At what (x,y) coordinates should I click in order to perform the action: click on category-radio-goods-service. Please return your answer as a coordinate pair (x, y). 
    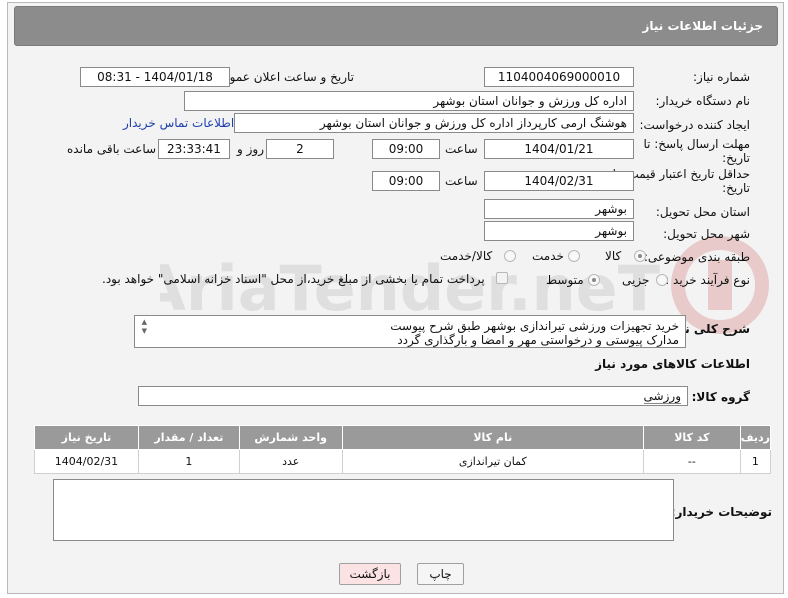
    Looking at the image, I should click on (510, 256).